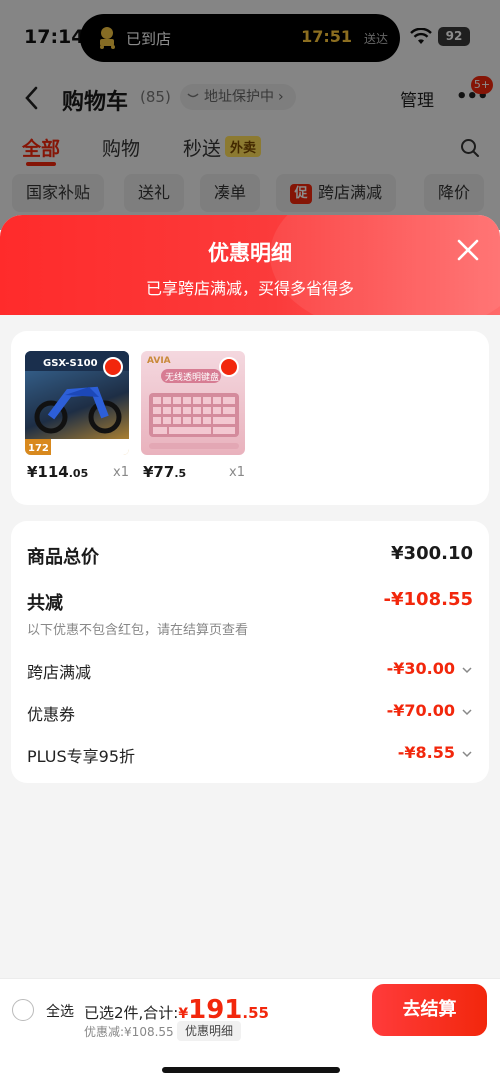 The width and height of the screenshot is (500, 1083). I want to click on svg-text: 无线透明键盘, so click(192, 377).